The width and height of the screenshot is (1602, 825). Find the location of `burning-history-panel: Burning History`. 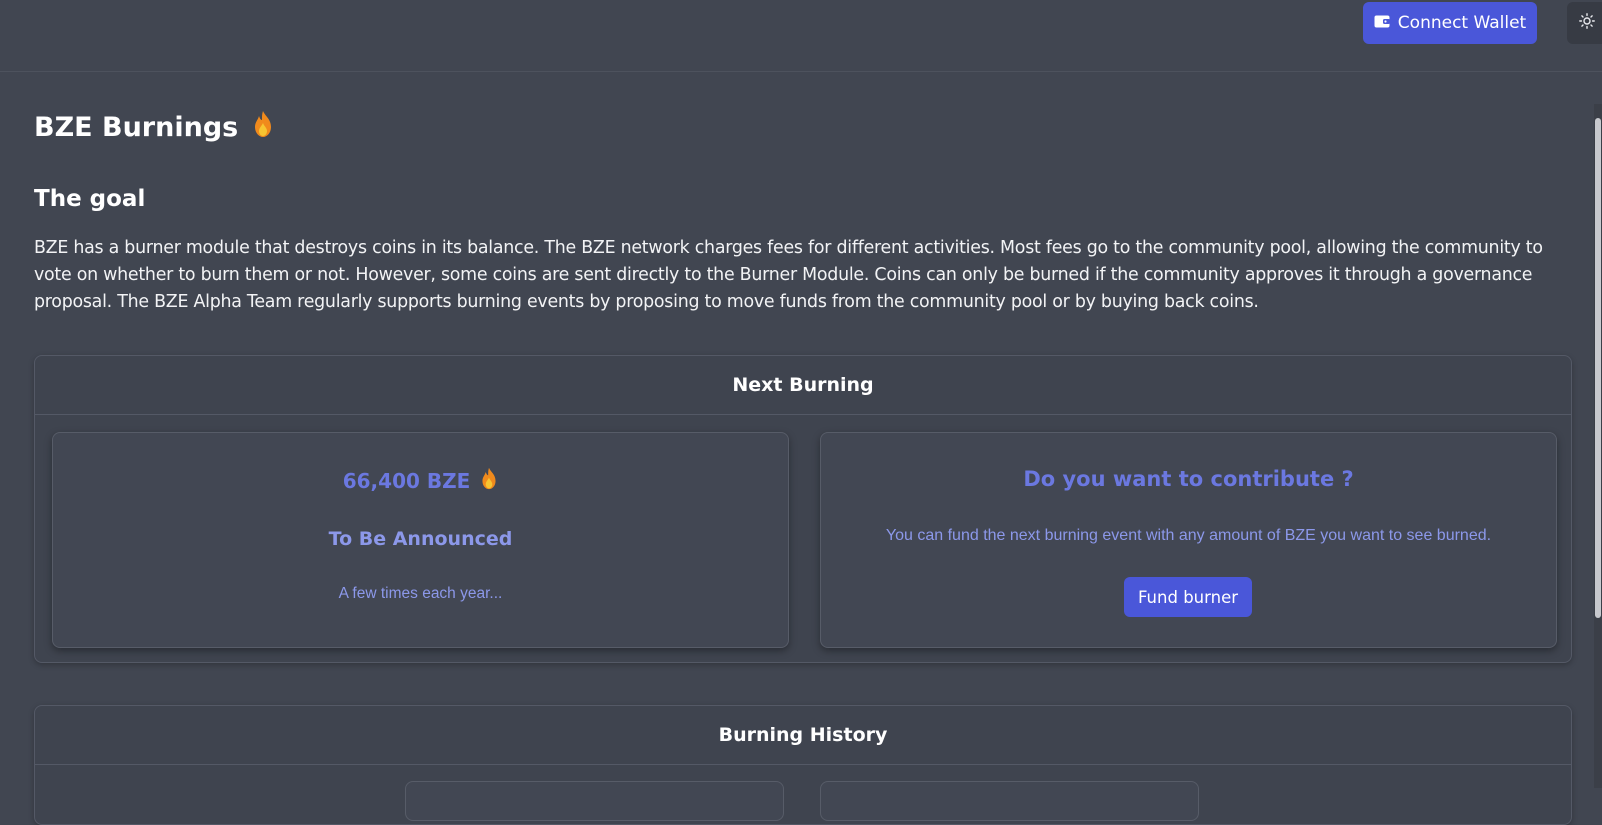

burning-history-panel: Burning History is located at coordinates (803, 765).